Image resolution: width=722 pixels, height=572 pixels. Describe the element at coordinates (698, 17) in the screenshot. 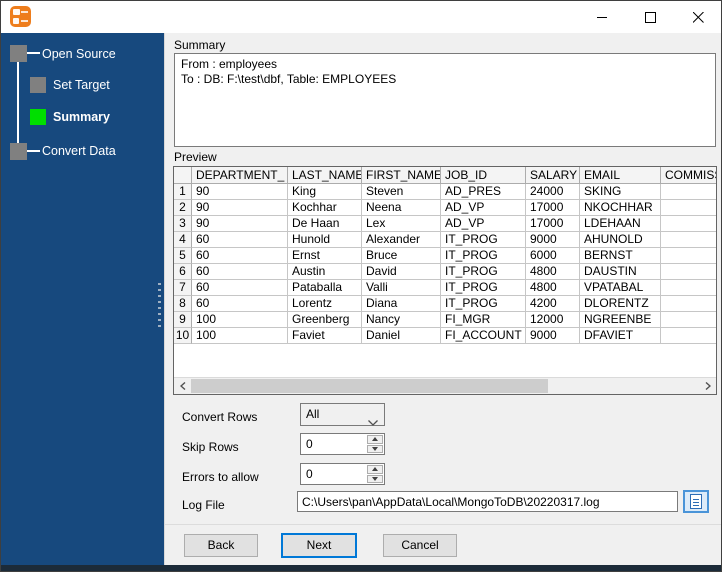

I see `close-icon` at that location.